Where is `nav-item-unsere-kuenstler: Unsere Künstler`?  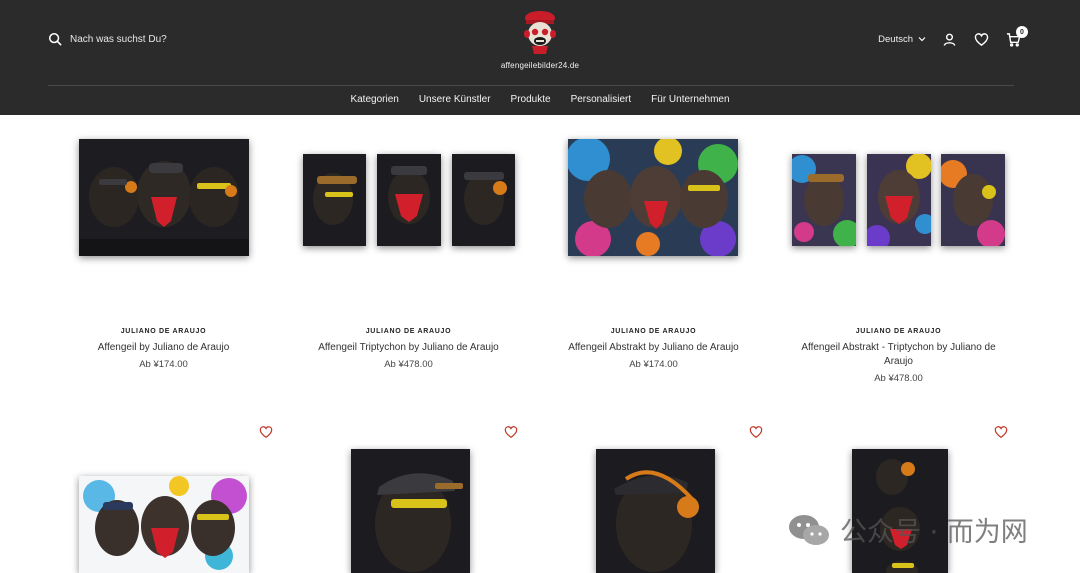 nav-item-unsere-kuenstler: Unsere Künstler is located at coordinates (455, 99).